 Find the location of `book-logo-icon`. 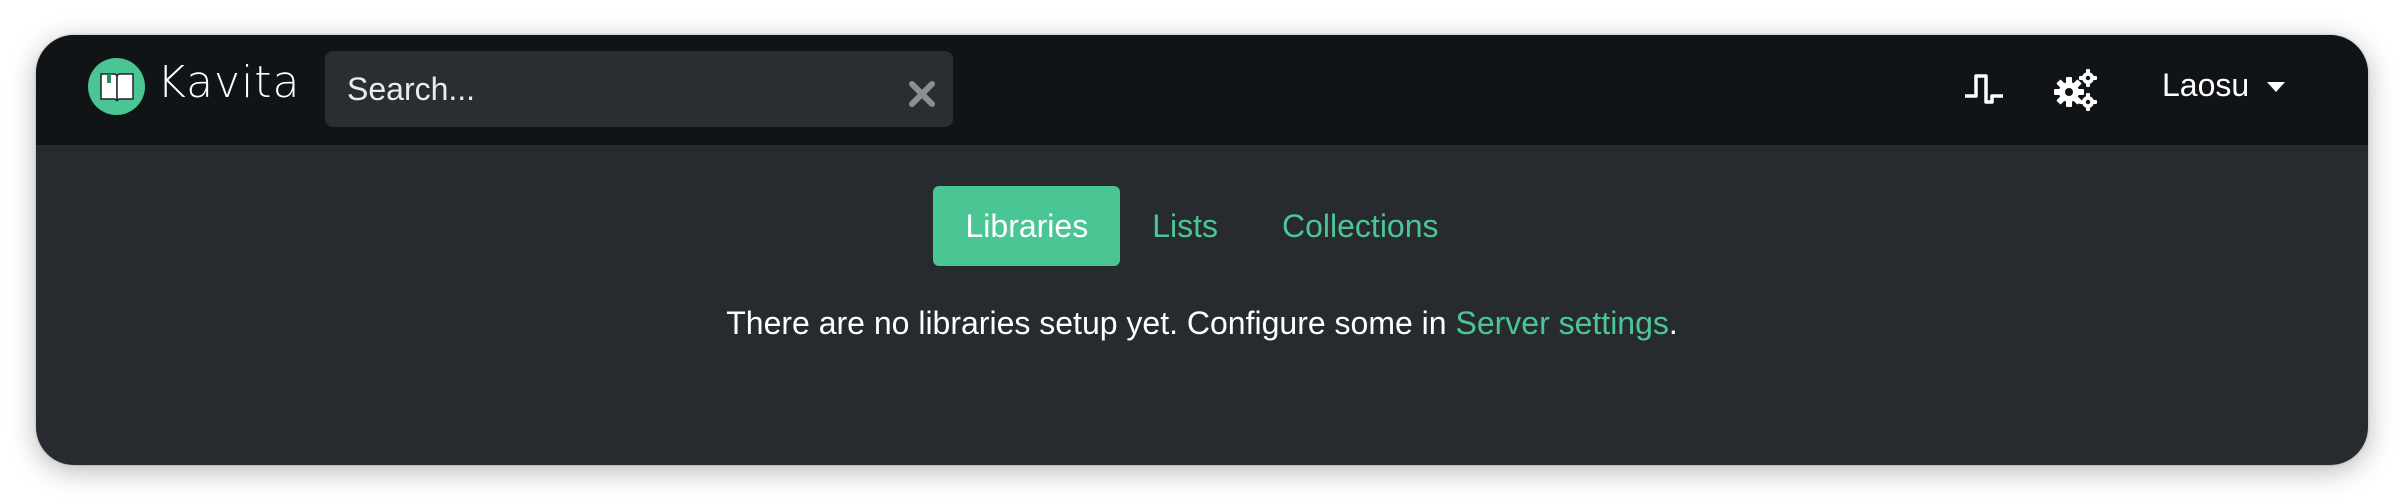

book-logo-icon is located at coordinates (116, 86).